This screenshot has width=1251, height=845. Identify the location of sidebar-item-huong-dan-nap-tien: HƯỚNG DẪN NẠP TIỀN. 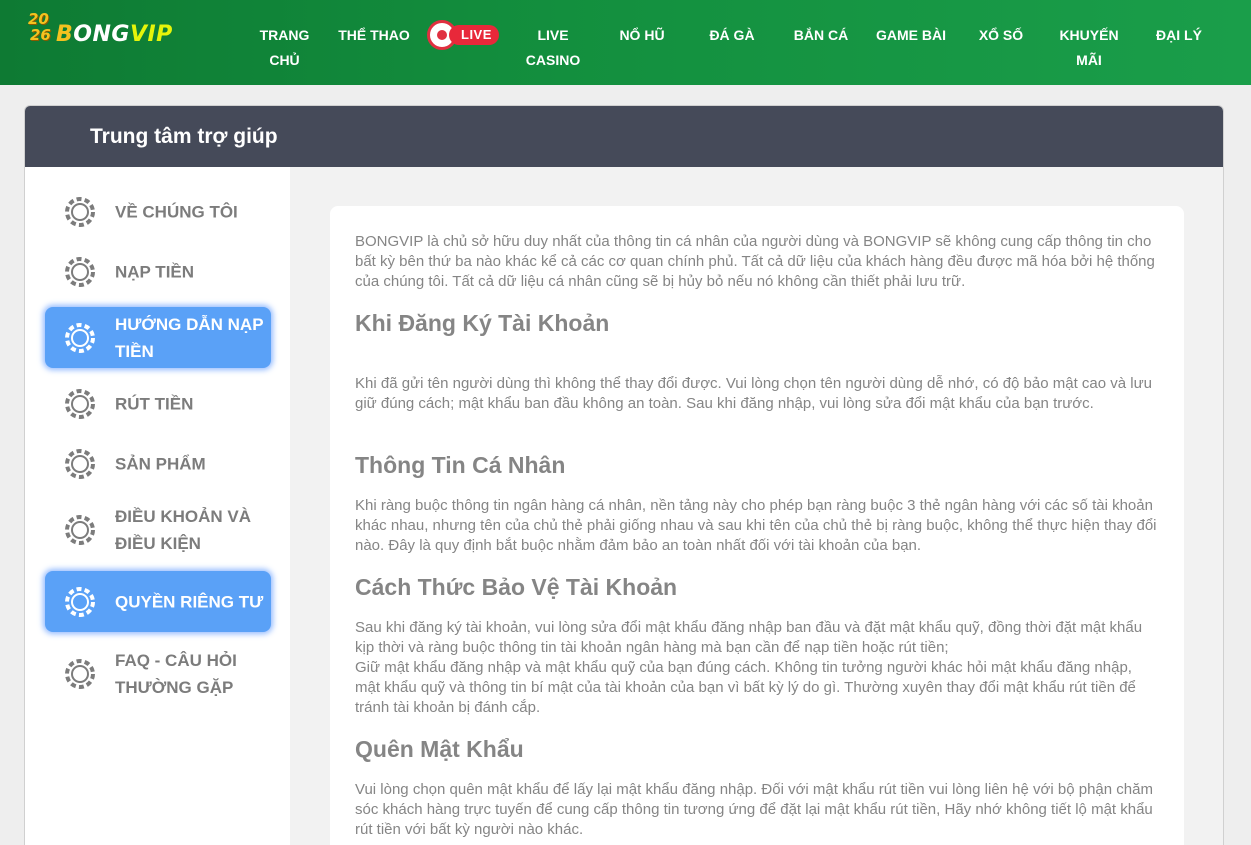
(158, 337).